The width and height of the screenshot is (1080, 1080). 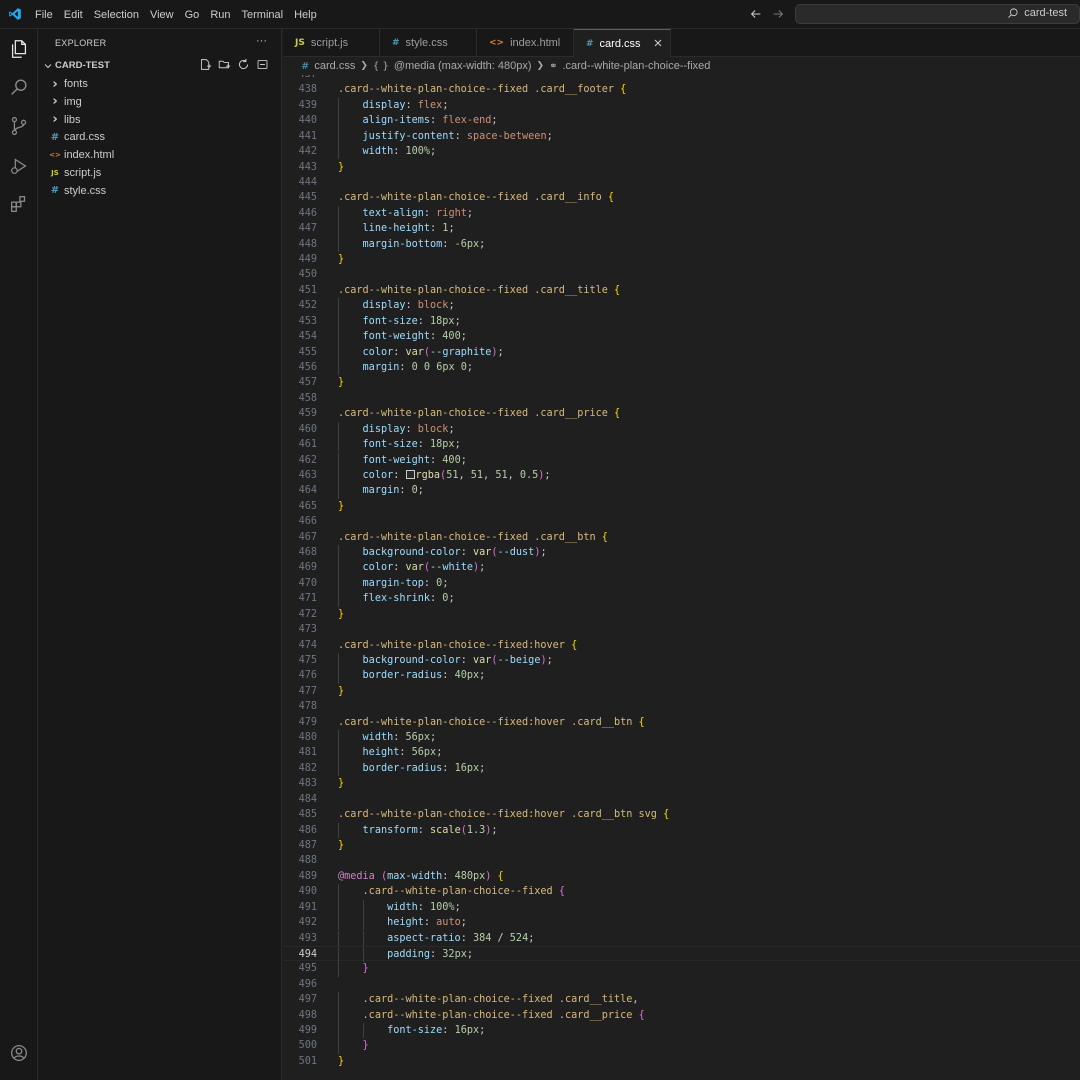 I want to click on account-icon, so click(x=19, y=1053).